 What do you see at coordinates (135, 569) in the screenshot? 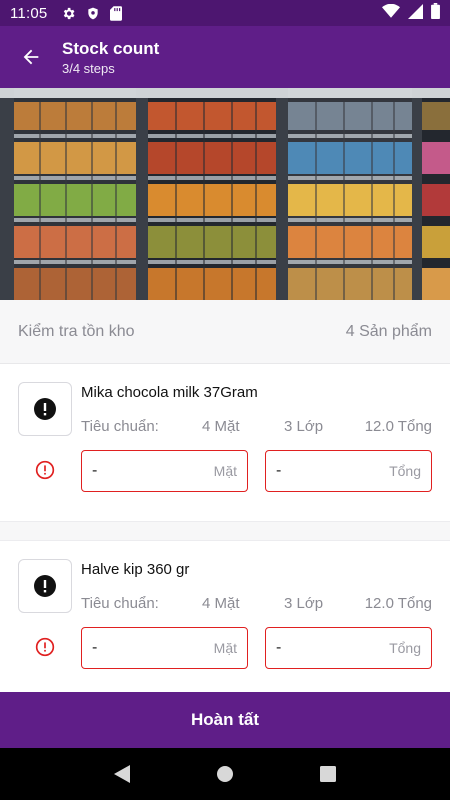
I see `product-name: Halve kip 360 gr` at bounding box center [135, 569].